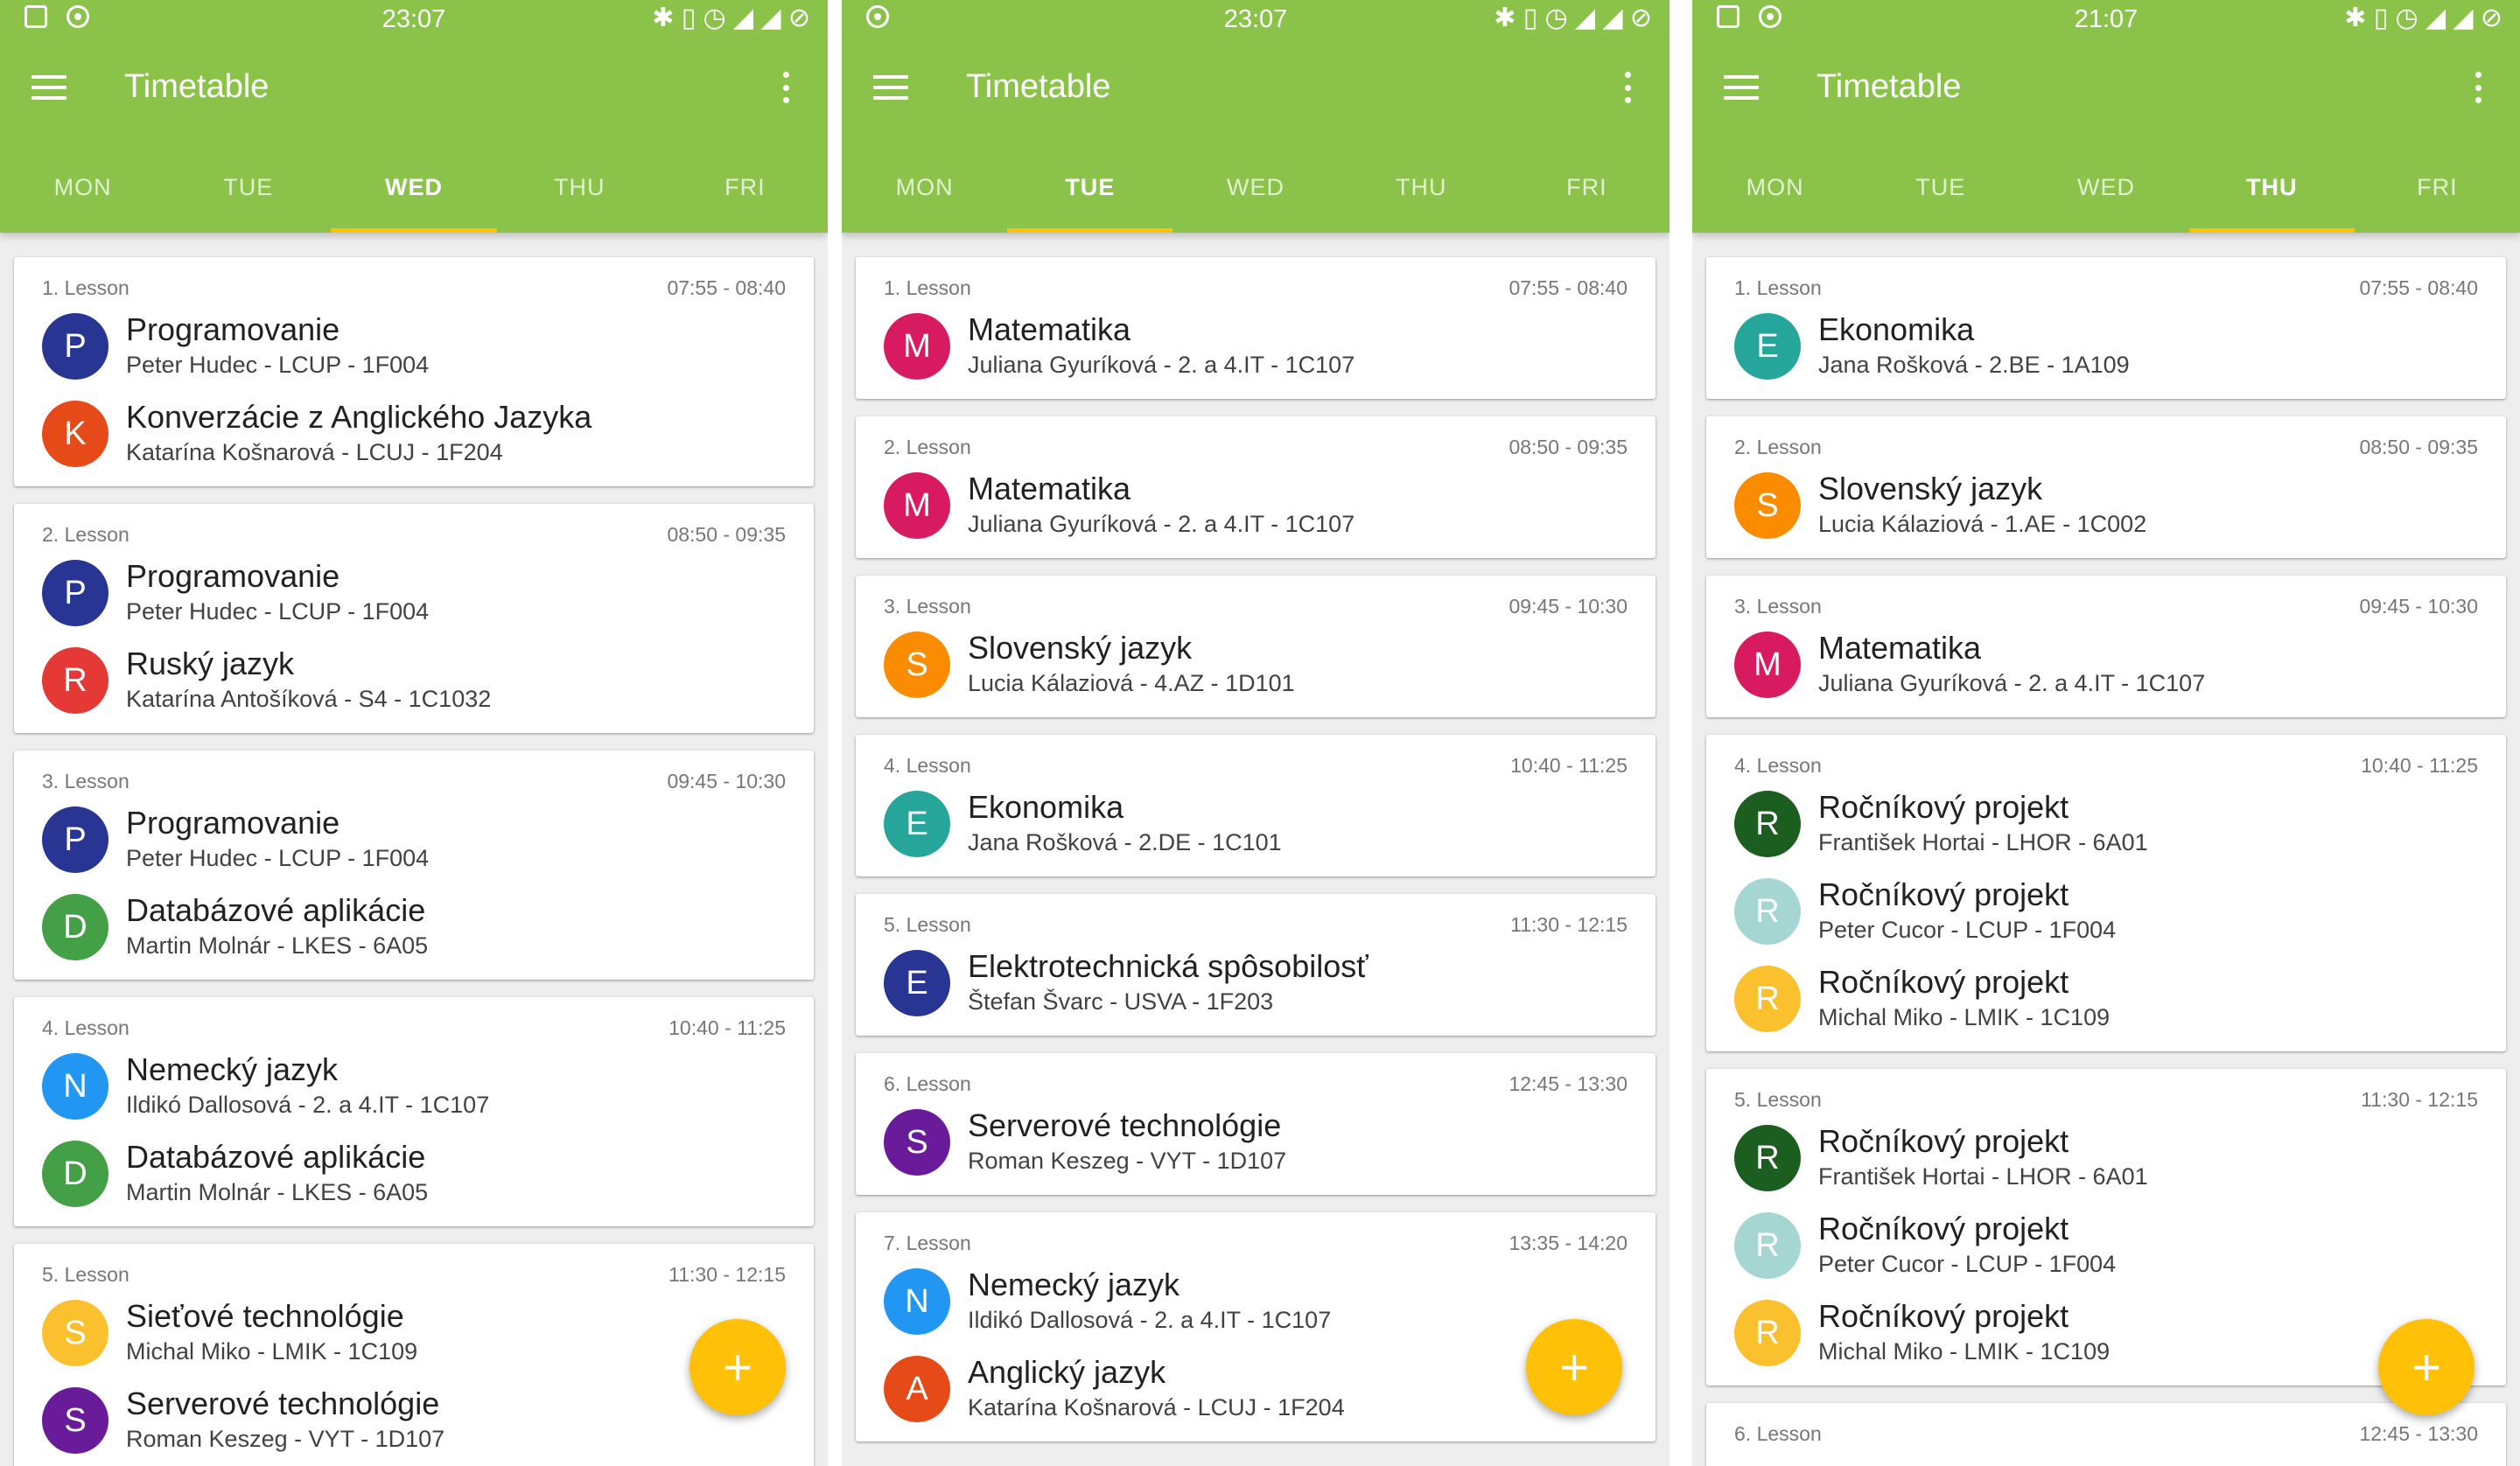 The image size is (2520, 1466). I want to click on lesson-entry: E Ekonomika Jana Rošková - 2.BE - 1A109, so click(2106, 348).